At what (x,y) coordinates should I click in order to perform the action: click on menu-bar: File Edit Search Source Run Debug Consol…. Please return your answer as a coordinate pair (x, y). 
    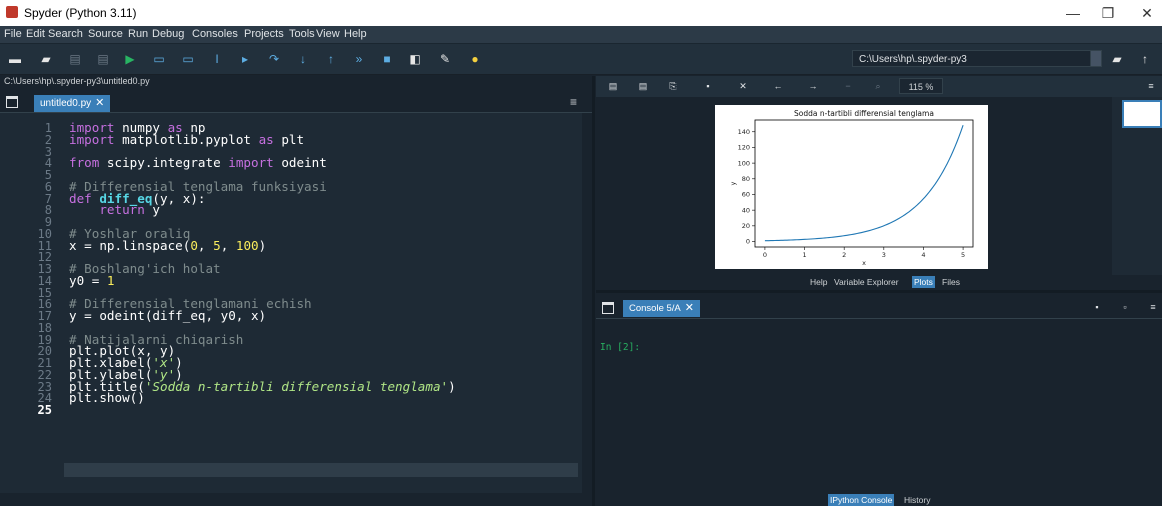
    Looking at the image, I should click on (581, 35).